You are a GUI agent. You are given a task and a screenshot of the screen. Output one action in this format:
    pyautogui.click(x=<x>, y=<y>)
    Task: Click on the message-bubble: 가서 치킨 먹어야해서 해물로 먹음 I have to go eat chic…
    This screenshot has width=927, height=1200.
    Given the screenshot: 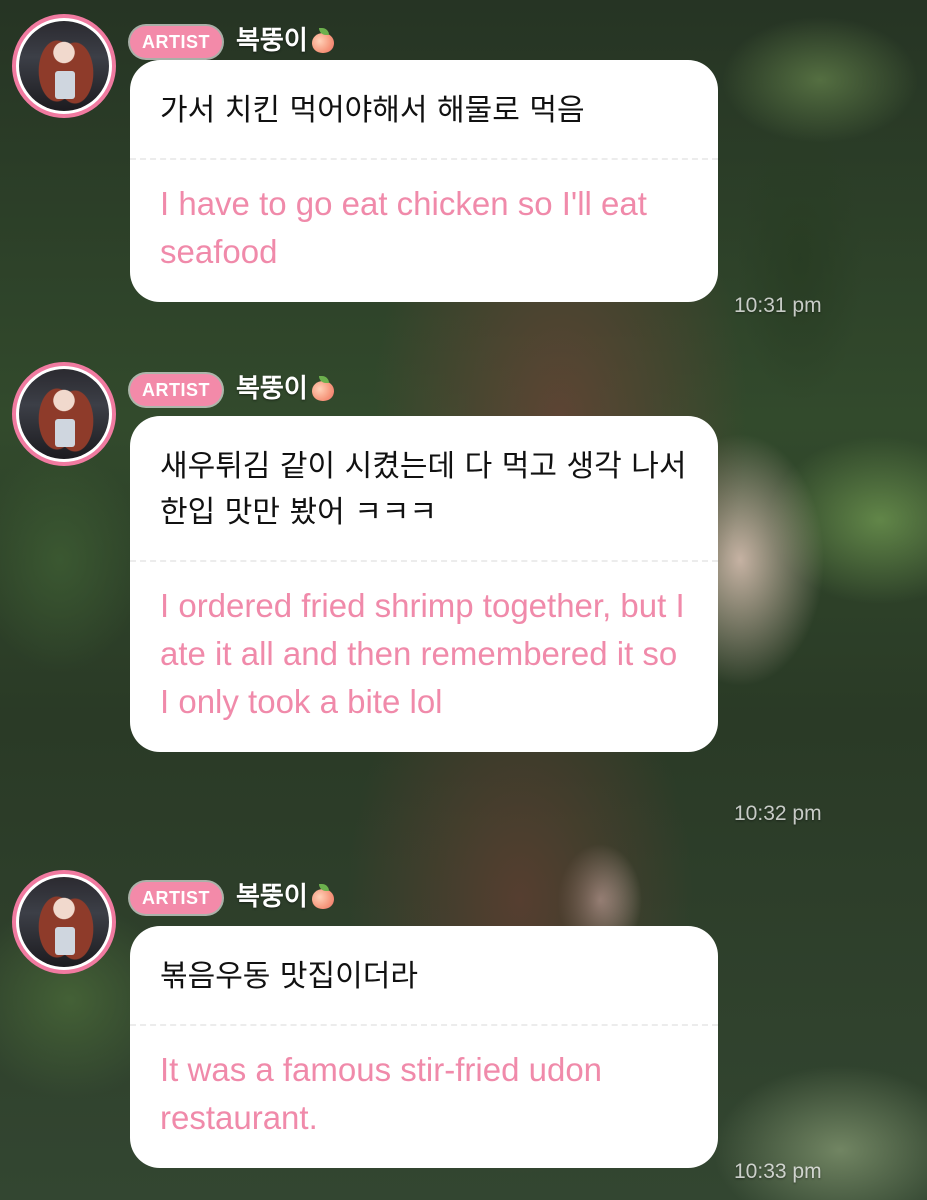 What is the action you would take?
    pyautogui.click(x=424, y=181)
    